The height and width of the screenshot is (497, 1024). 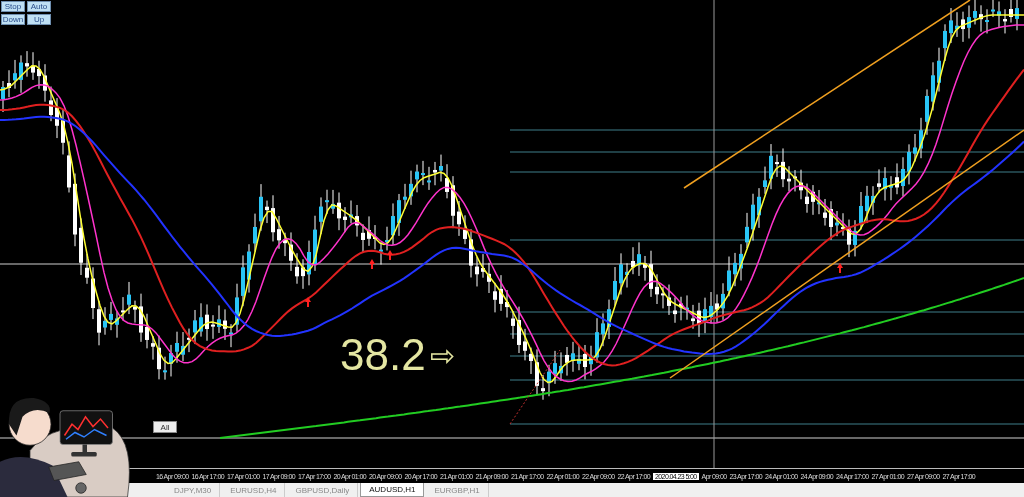 I want to click on chart-tab: AUDUSD,H1, so click(x=392, y=490).